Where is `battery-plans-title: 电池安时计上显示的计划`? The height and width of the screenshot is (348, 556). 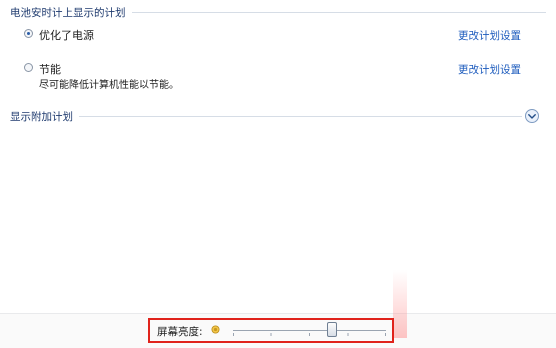
battery-plans-title: 电池安时计上显示的计划 is located at coordinates (68, 12).